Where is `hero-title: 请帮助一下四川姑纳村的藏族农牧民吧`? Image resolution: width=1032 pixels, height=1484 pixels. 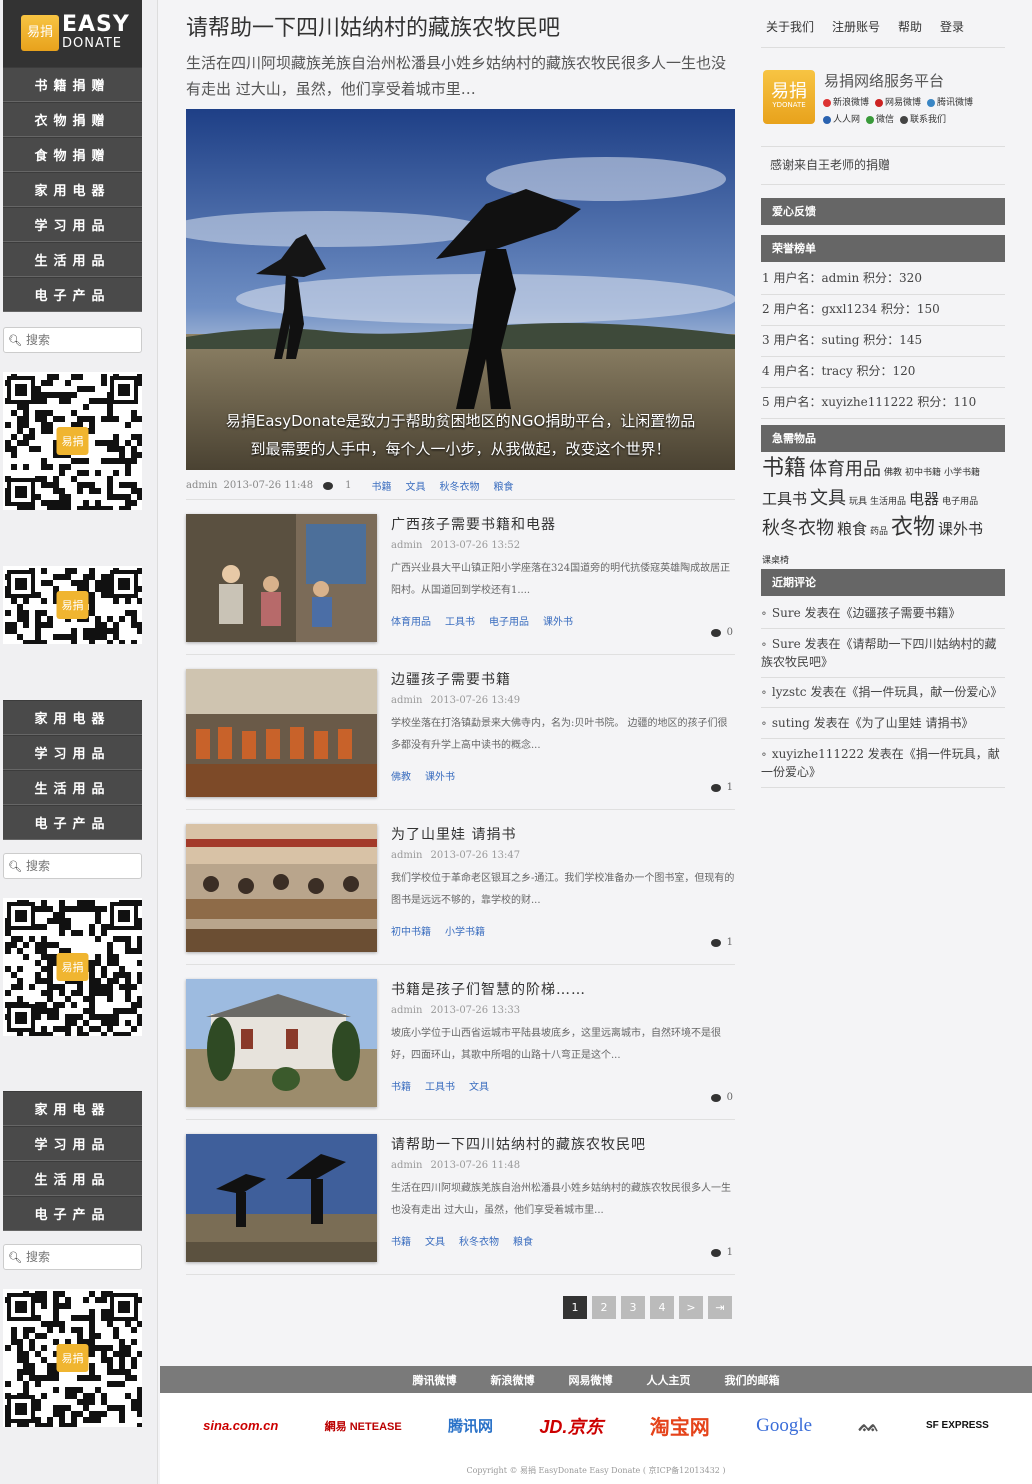
hero-title: 请帮助一下四川姑纳村的藏族农牧民吧 is located at coordinates (466, 26).